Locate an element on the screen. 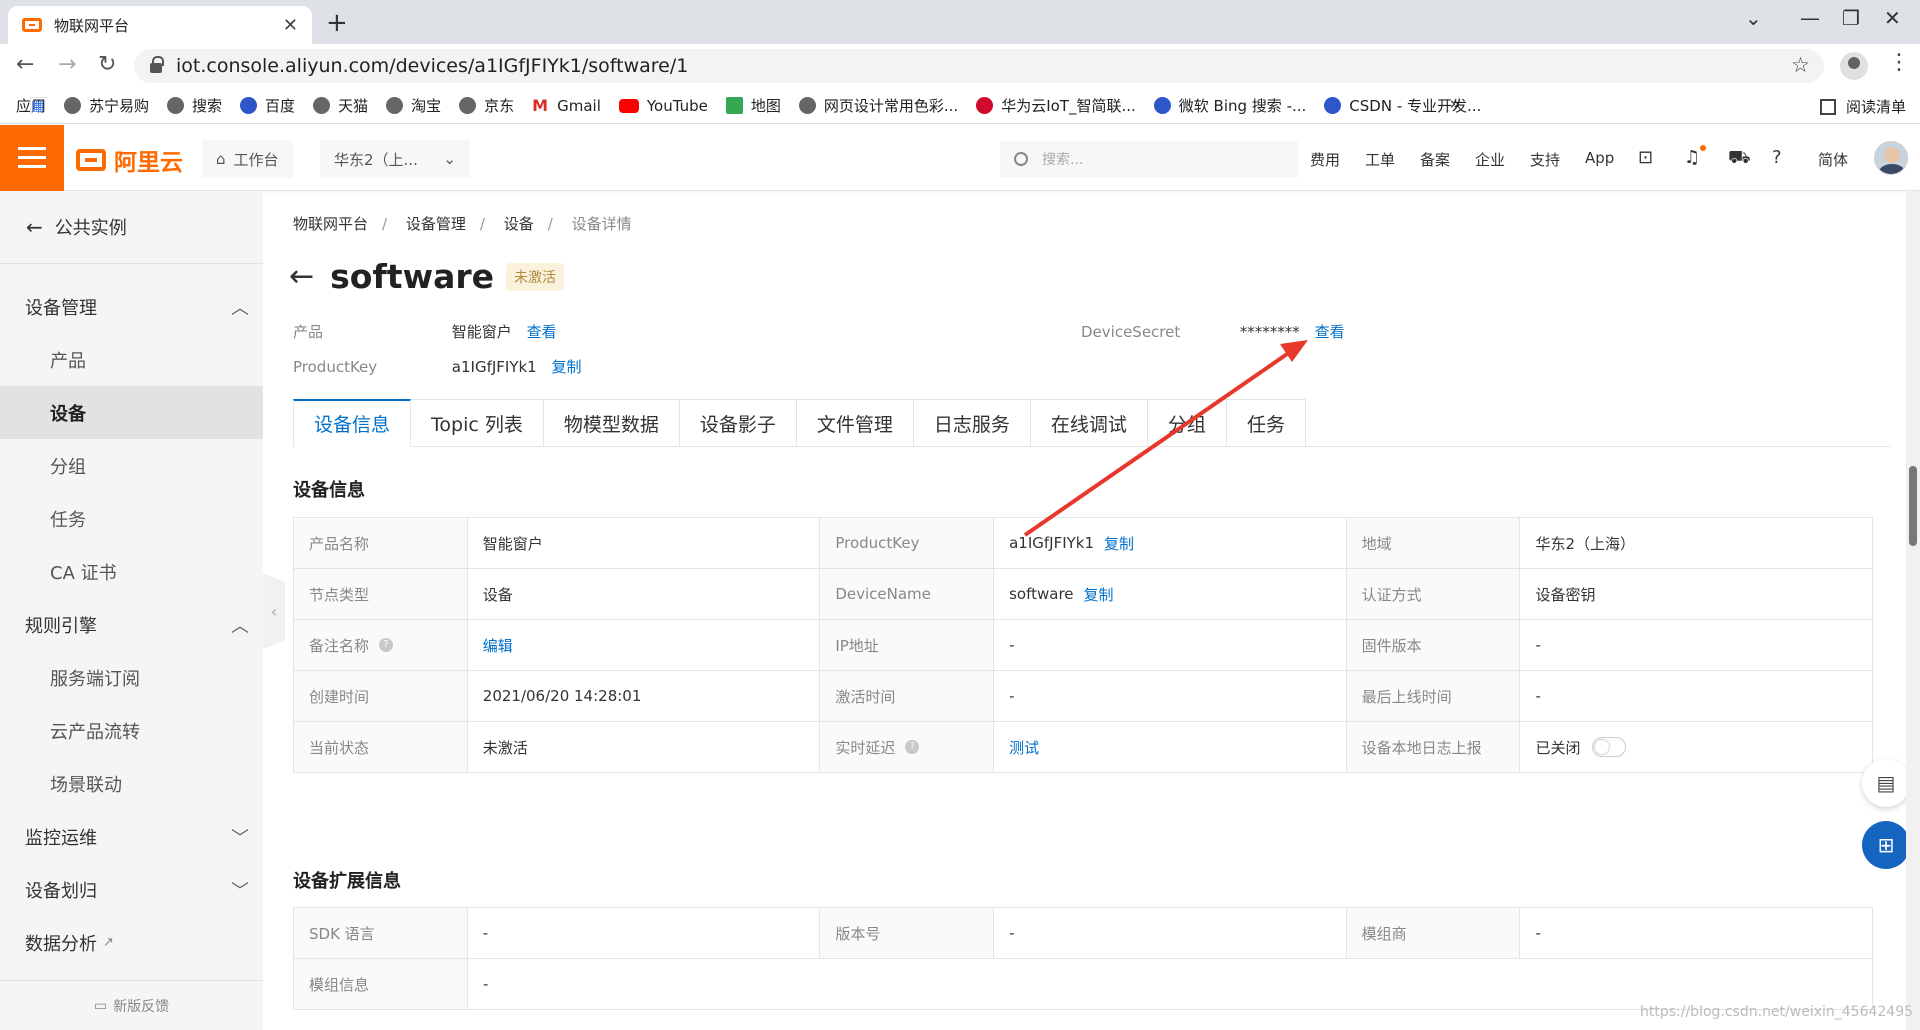 The height and width of the screenshot is (1030, 1920). bookmark-gmail: M Gmail is located at coordinates (566, 106).